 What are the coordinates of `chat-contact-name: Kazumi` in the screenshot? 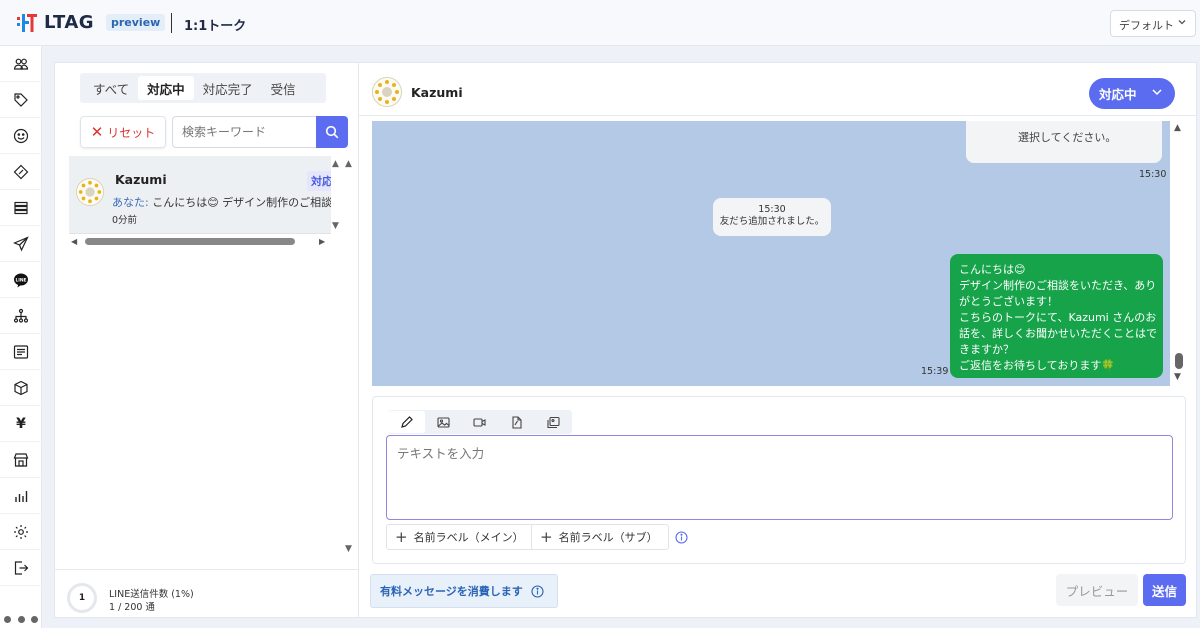 It's located at (437, 92).